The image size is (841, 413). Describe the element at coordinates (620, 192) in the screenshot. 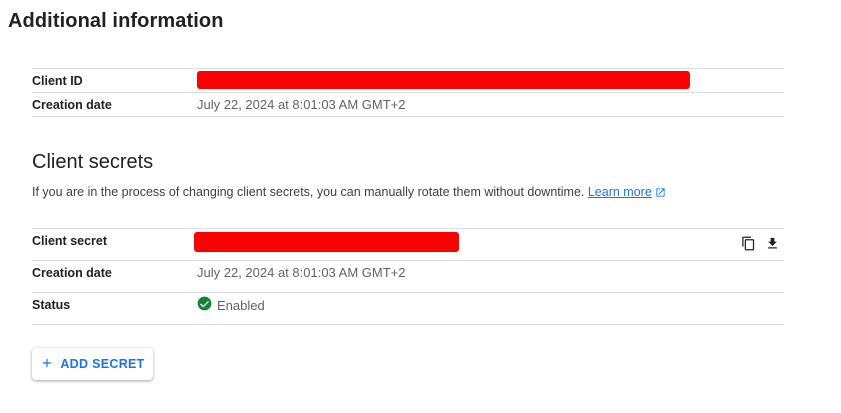

I see `learn-more-link: Learn more` at that location.